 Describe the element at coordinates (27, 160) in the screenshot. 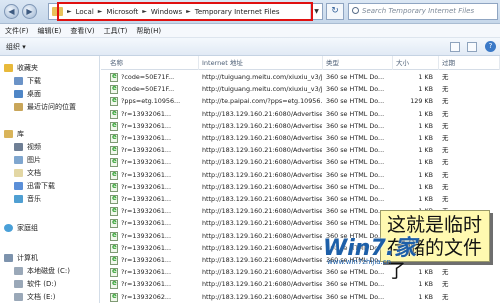

I see `nav-pictures: 图片` at that location.